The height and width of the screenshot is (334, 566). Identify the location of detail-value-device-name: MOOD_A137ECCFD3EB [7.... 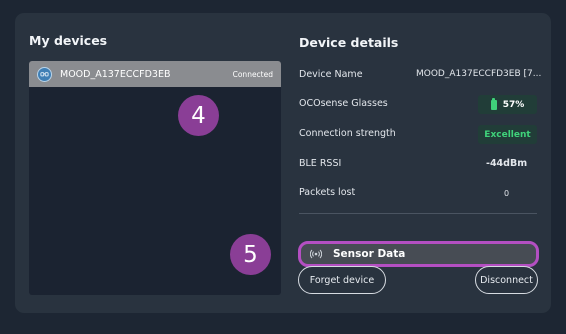
(479, 74).